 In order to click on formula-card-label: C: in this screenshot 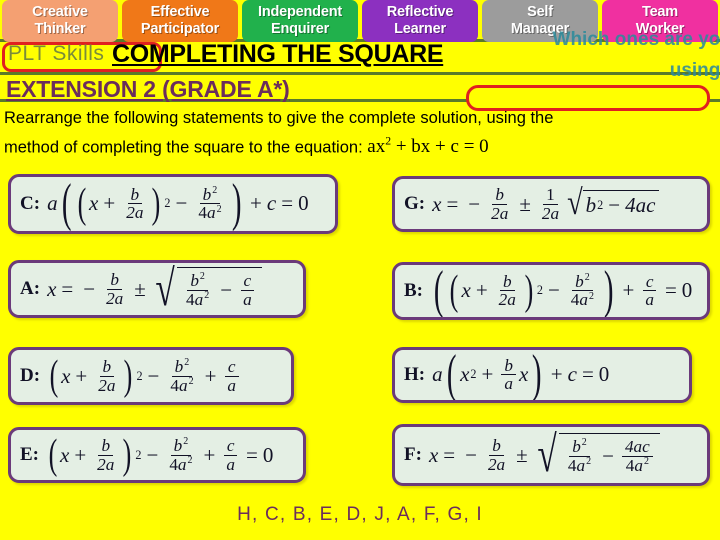, I will do `click(30, 203)`.